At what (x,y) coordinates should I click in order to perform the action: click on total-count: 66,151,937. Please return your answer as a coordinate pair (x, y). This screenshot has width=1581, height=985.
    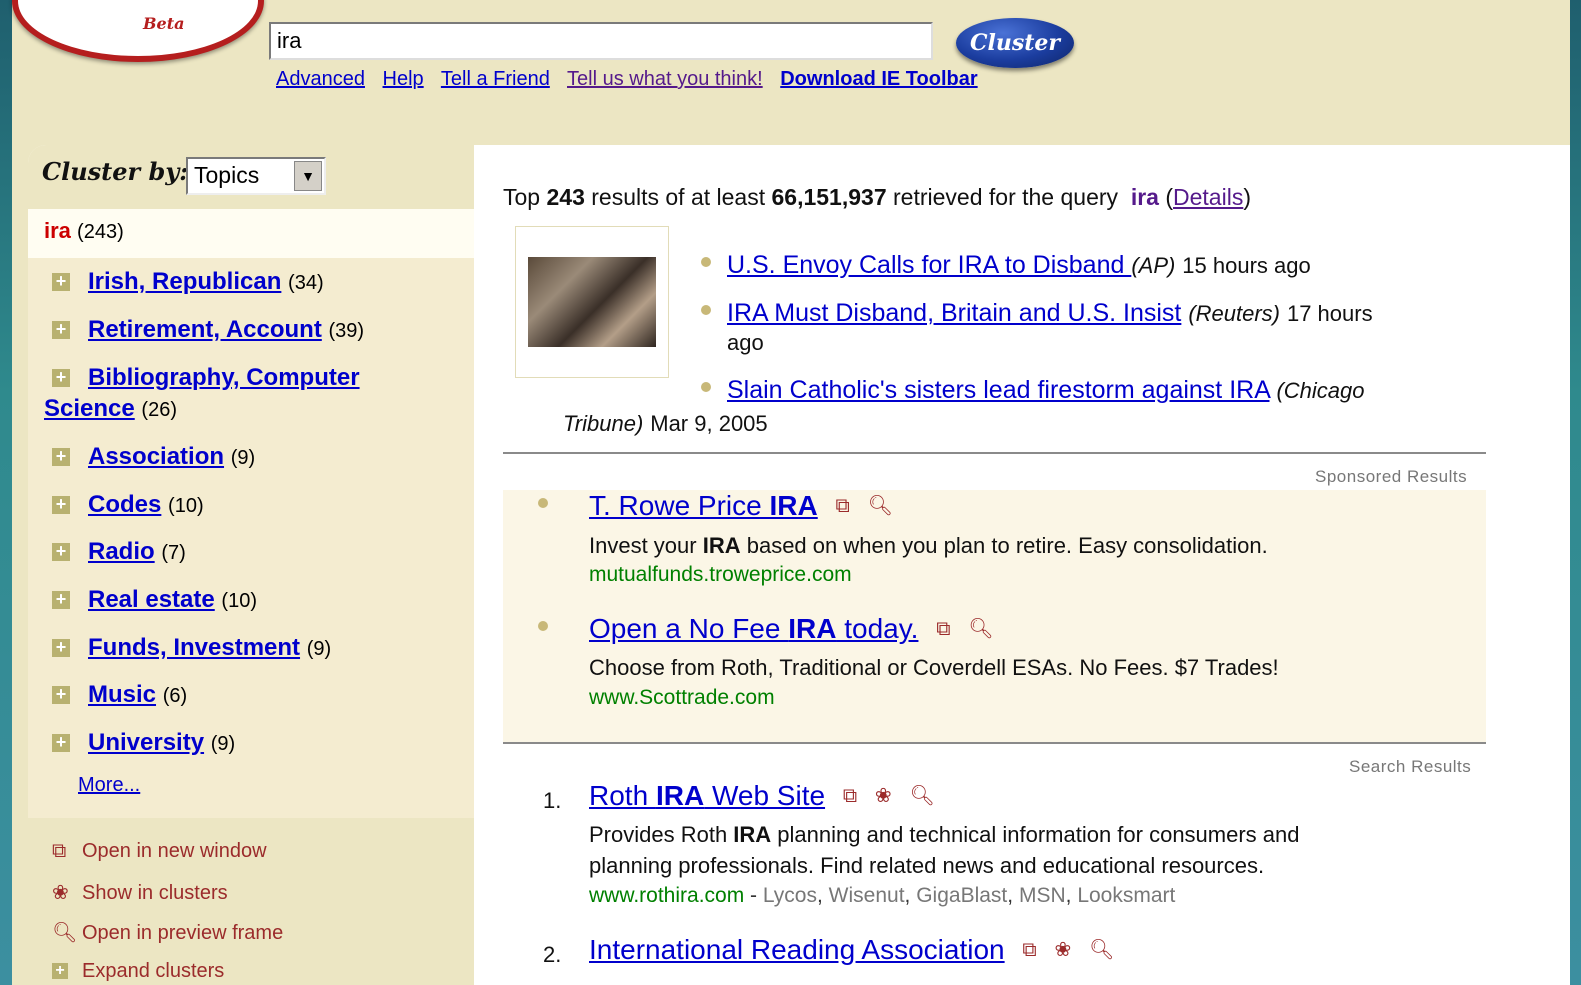
    Looking at the image, I should click on (829, 197).